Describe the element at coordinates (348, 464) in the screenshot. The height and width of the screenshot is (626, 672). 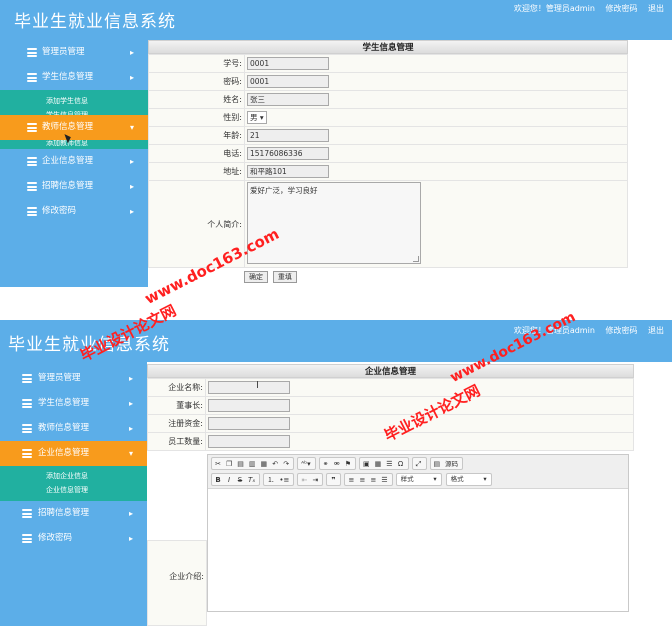
I see `anchor-icon: ⚑` at that location.